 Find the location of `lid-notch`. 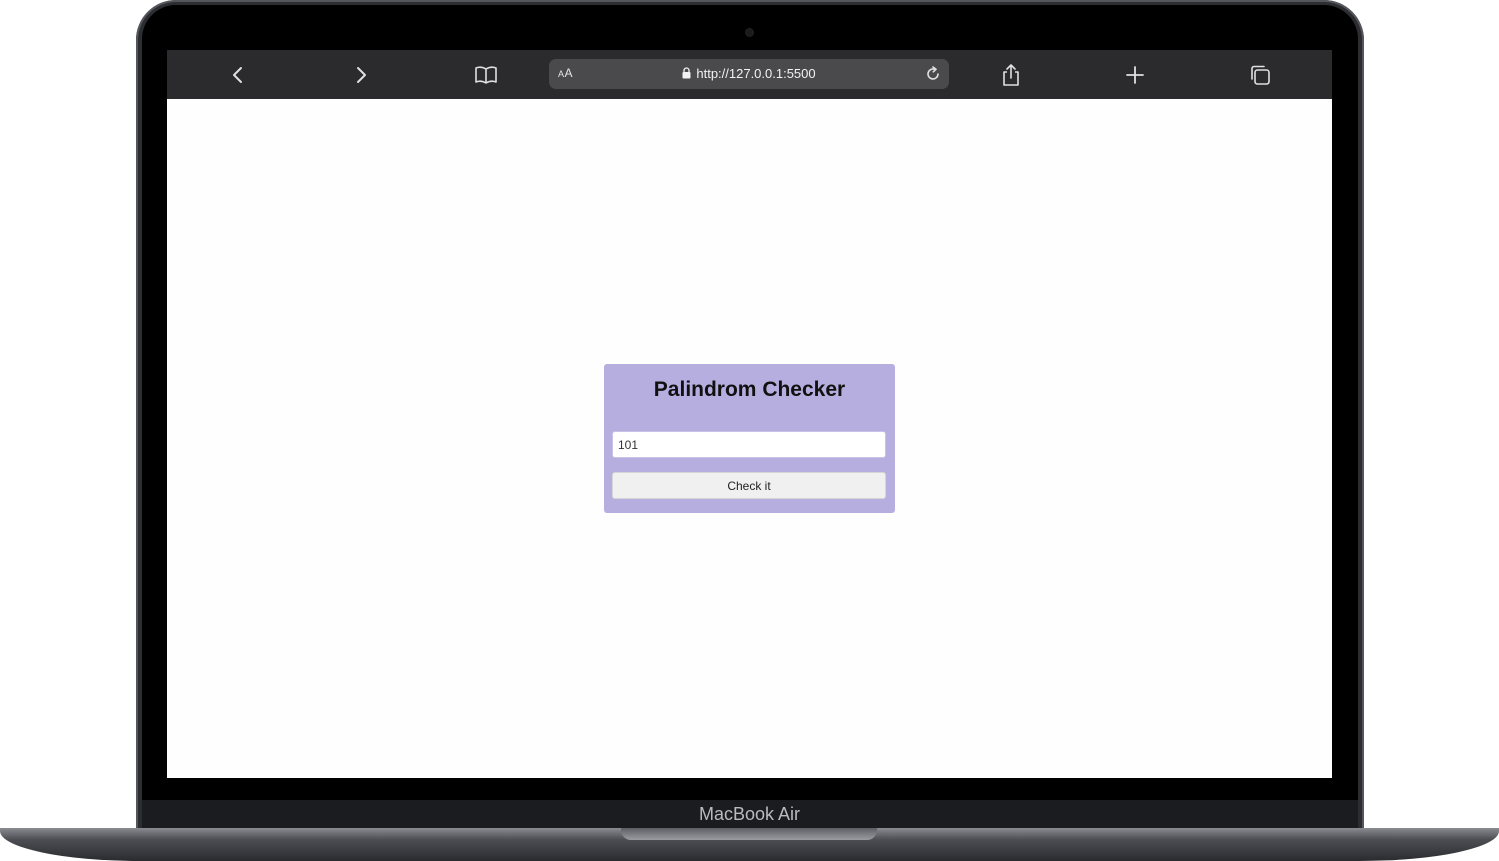

lid-notch is located at coordinates (749, 834).